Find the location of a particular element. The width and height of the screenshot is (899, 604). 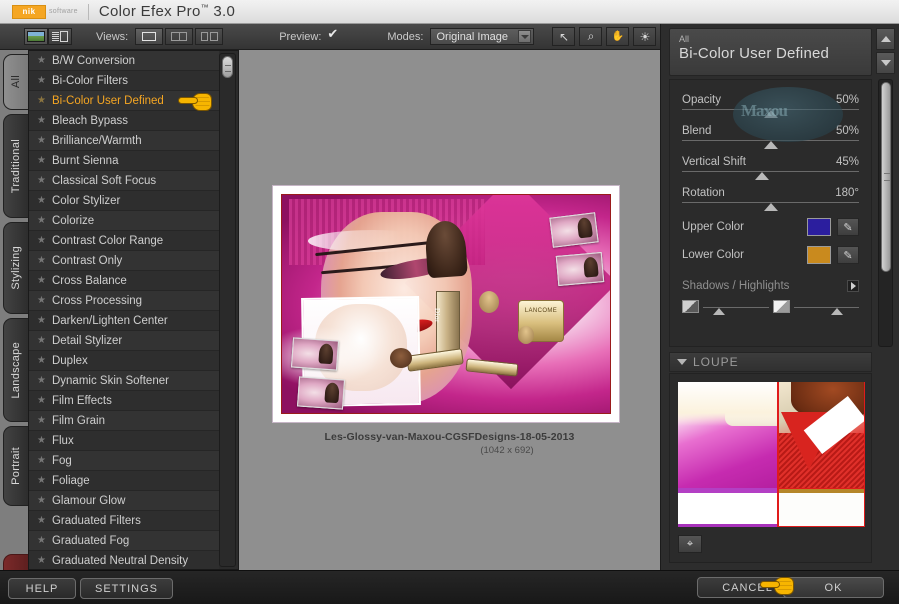

filter-list-item: ★ Bi-Color User Defined is located at coordinates (124, 101).